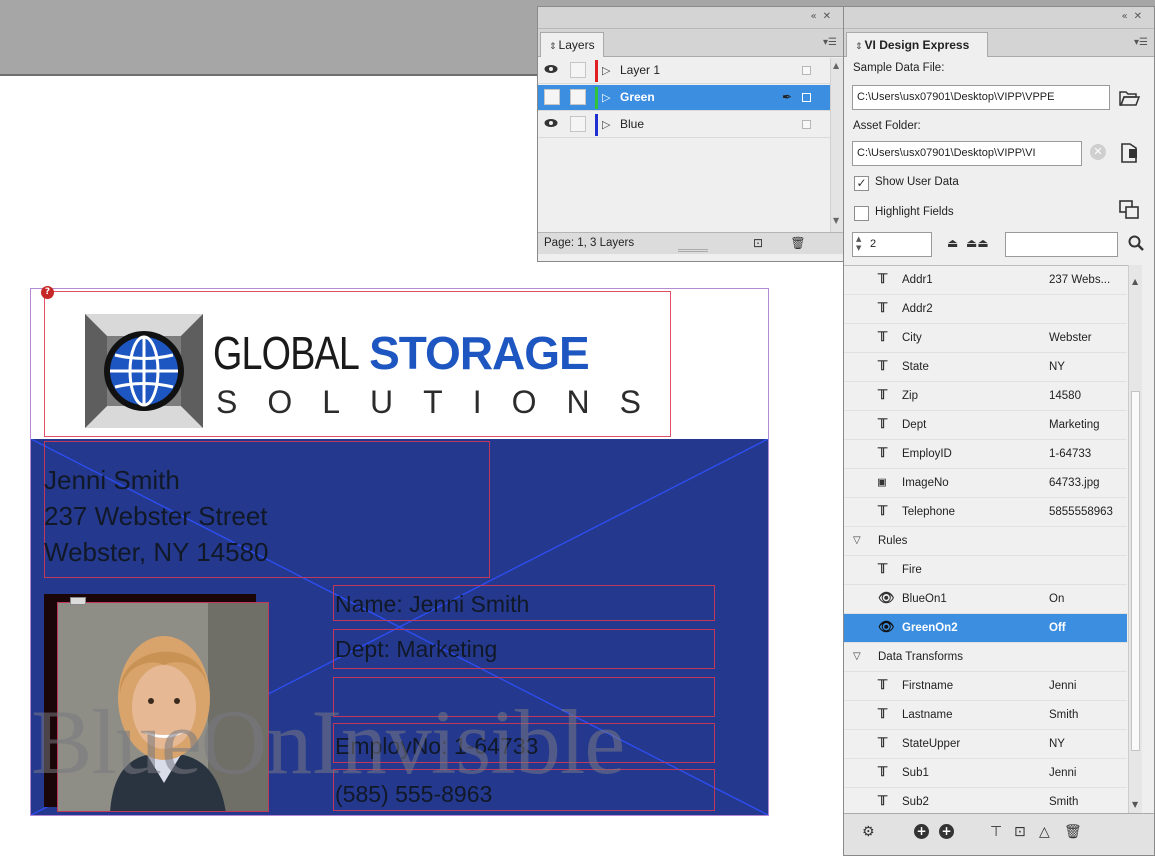 The image size is (1155, 856). What do you see at coordinates (985, 657) in the screenshot?
I see `transforms-group-header: ▽ Data Transforms` at bounding box center [985, 657].